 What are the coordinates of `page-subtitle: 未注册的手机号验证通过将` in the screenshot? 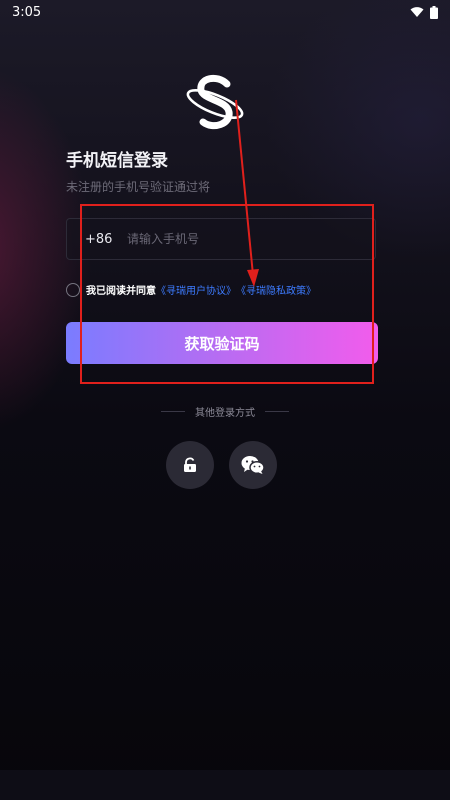 It's located at (138, 187).